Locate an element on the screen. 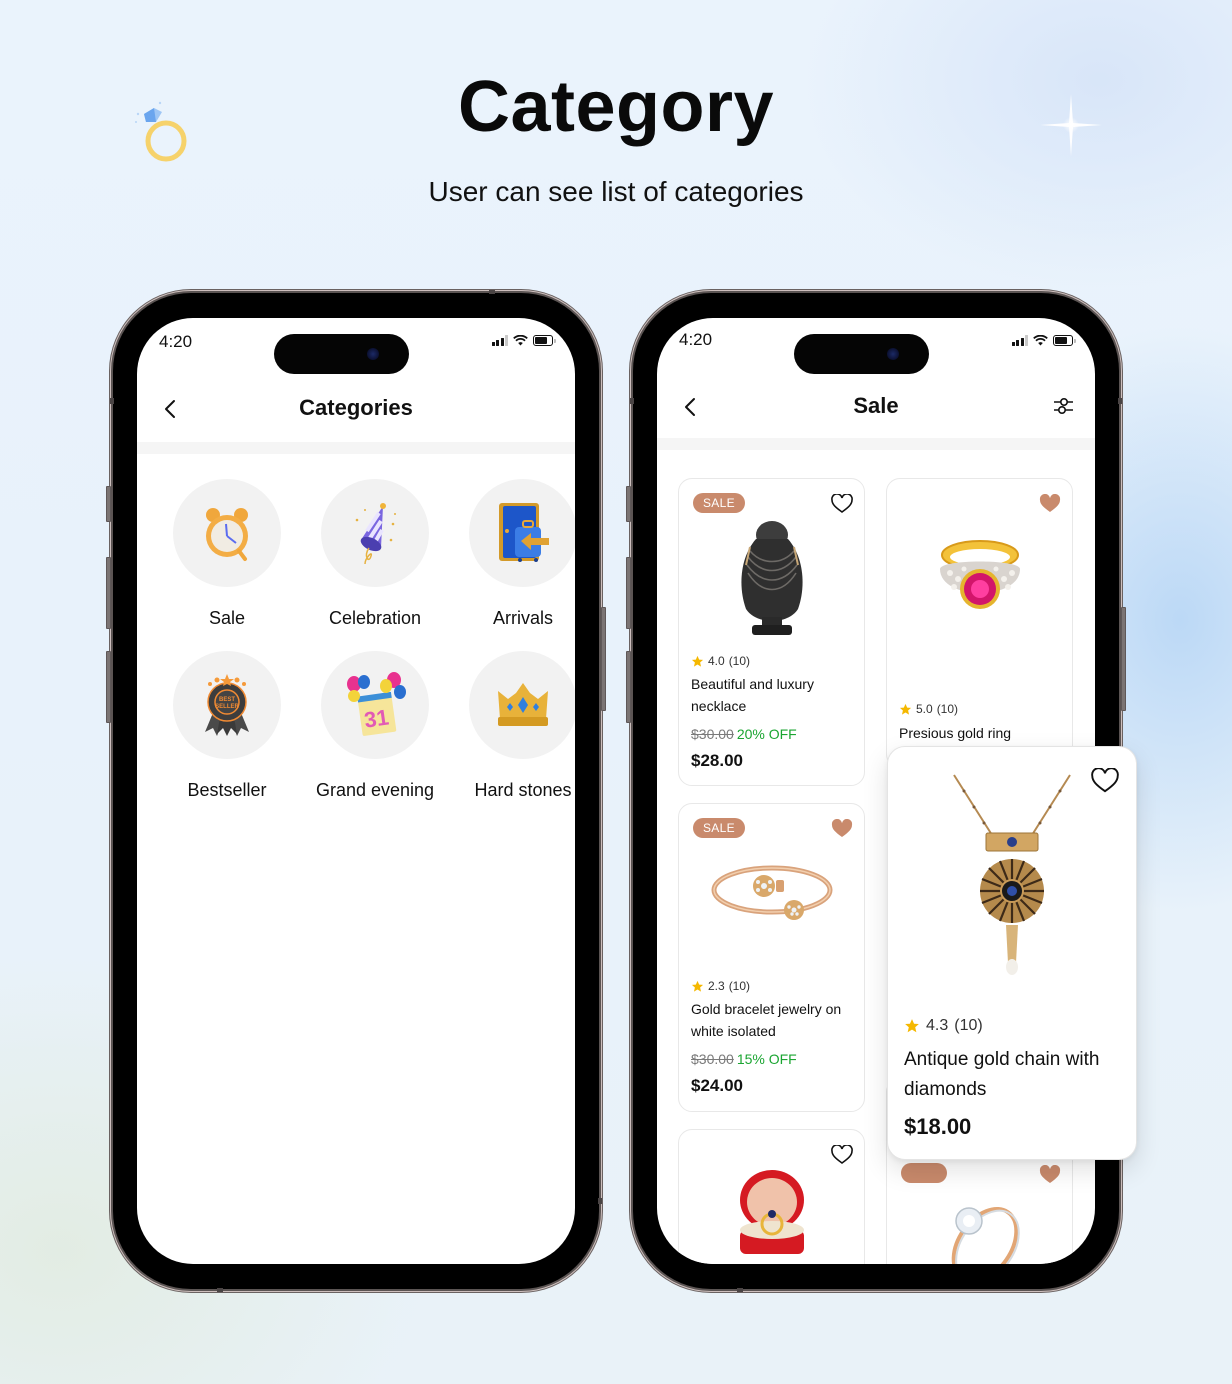 The height and width of the screenshot is (1384, 1232). page-subtitle: User can see list of categories is located at coordinates (616, 191).